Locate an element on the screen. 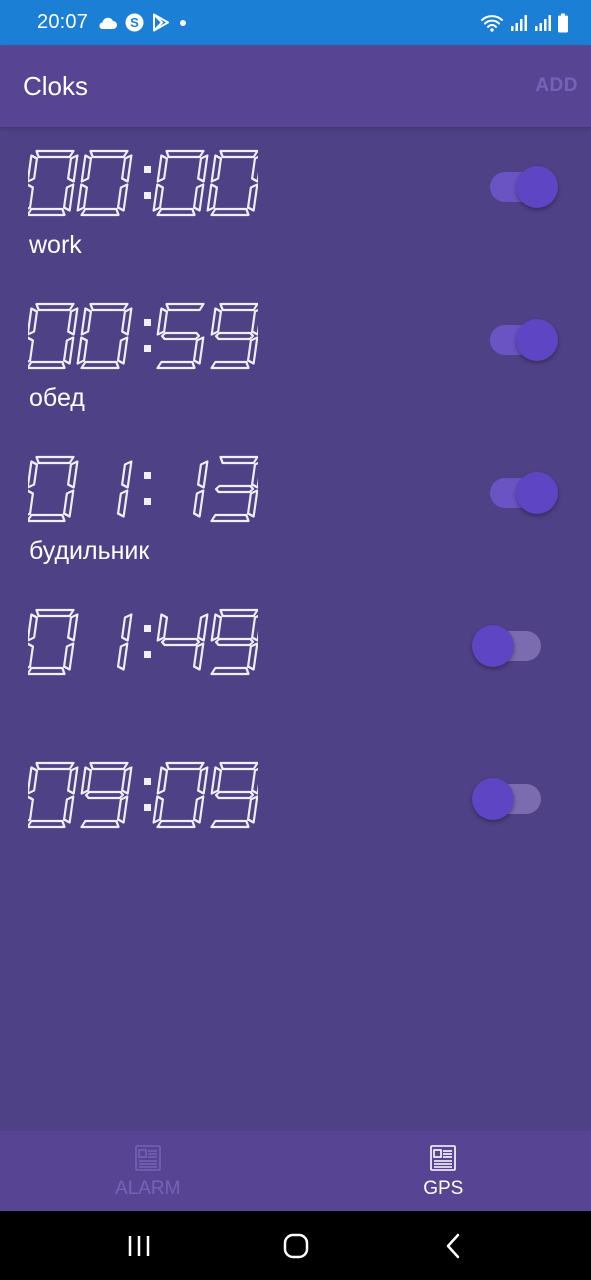 This screenshot has height=1280, width=591. alarm-label: будильник is located at coordinates (89, 551).